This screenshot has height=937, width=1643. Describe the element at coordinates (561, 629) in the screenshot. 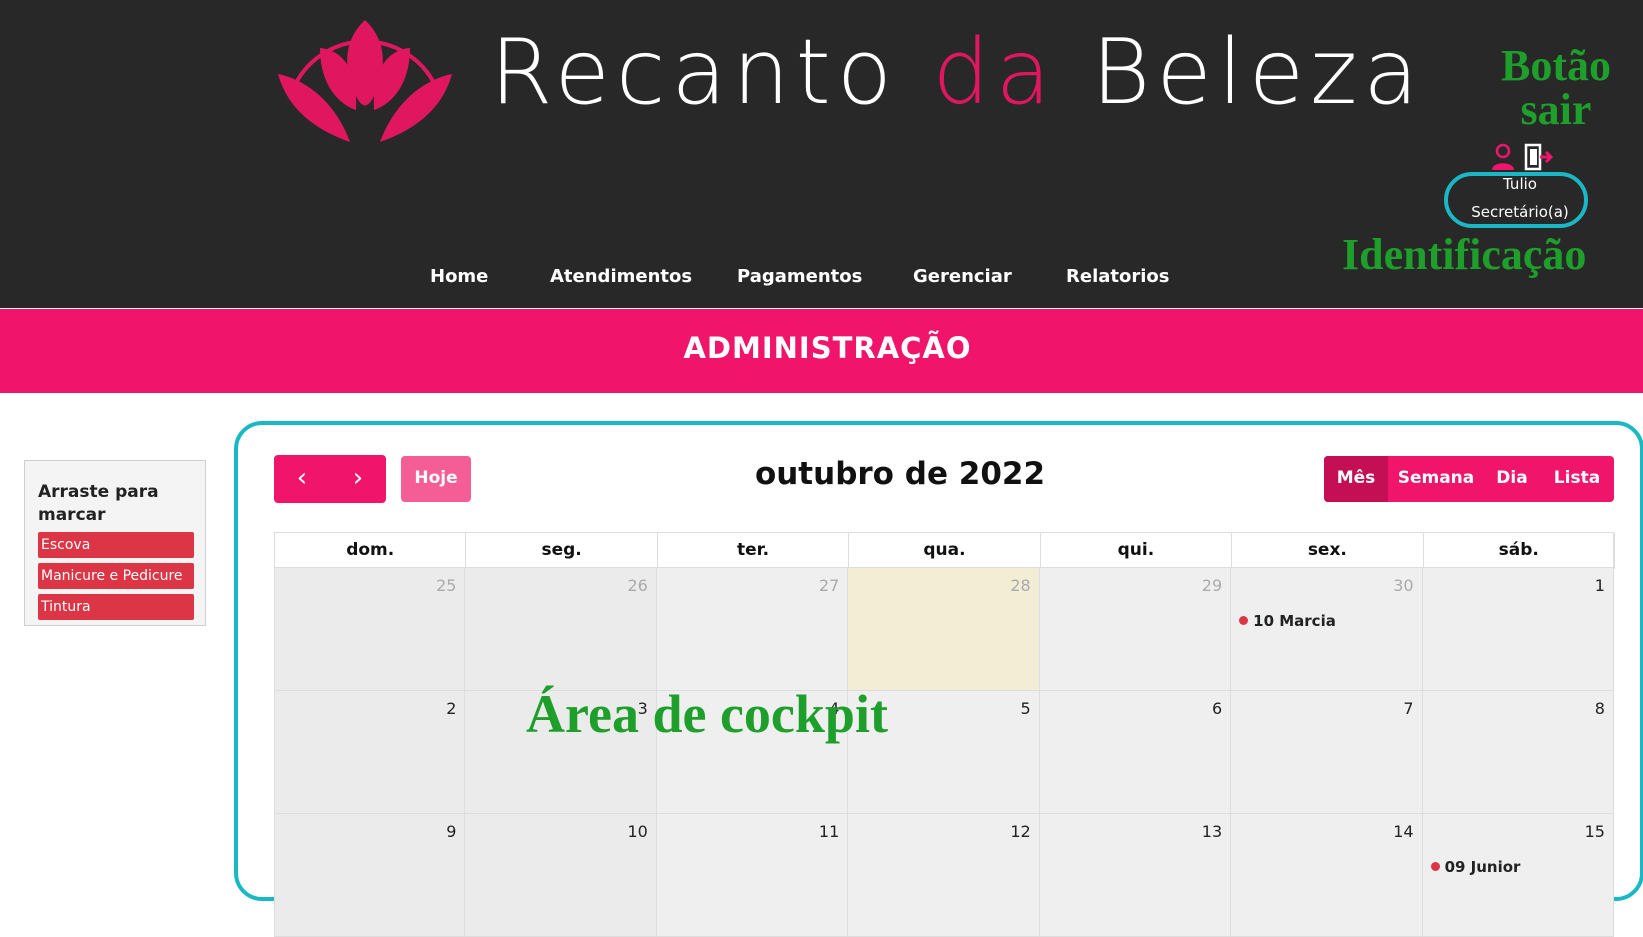

I see `calendar-day-cell: 26` at that location.